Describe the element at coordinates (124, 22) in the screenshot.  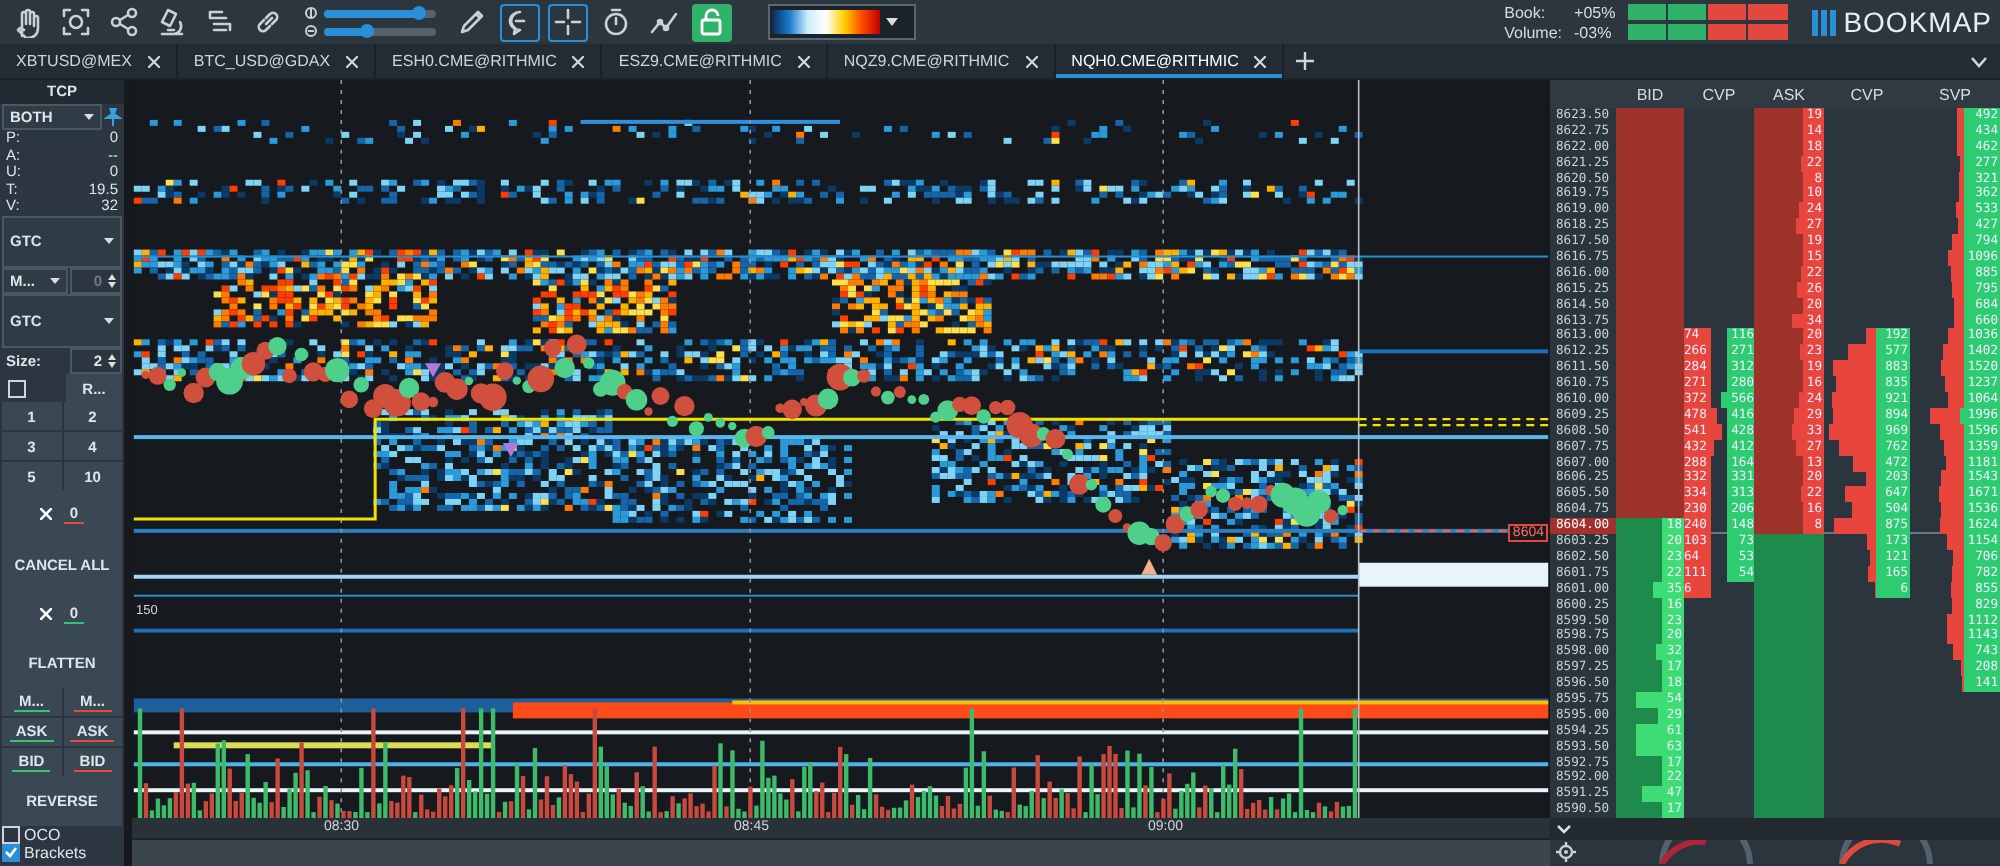
I see `share-icon` at that location.